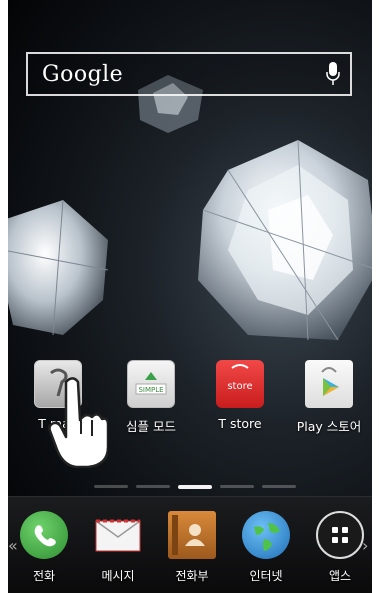 The width and height of the screenshot is (379, 593). Describe the element at coordinates (365, 545) in the screenshot. I see `dock-scroll-right-icon: ›` at that location.